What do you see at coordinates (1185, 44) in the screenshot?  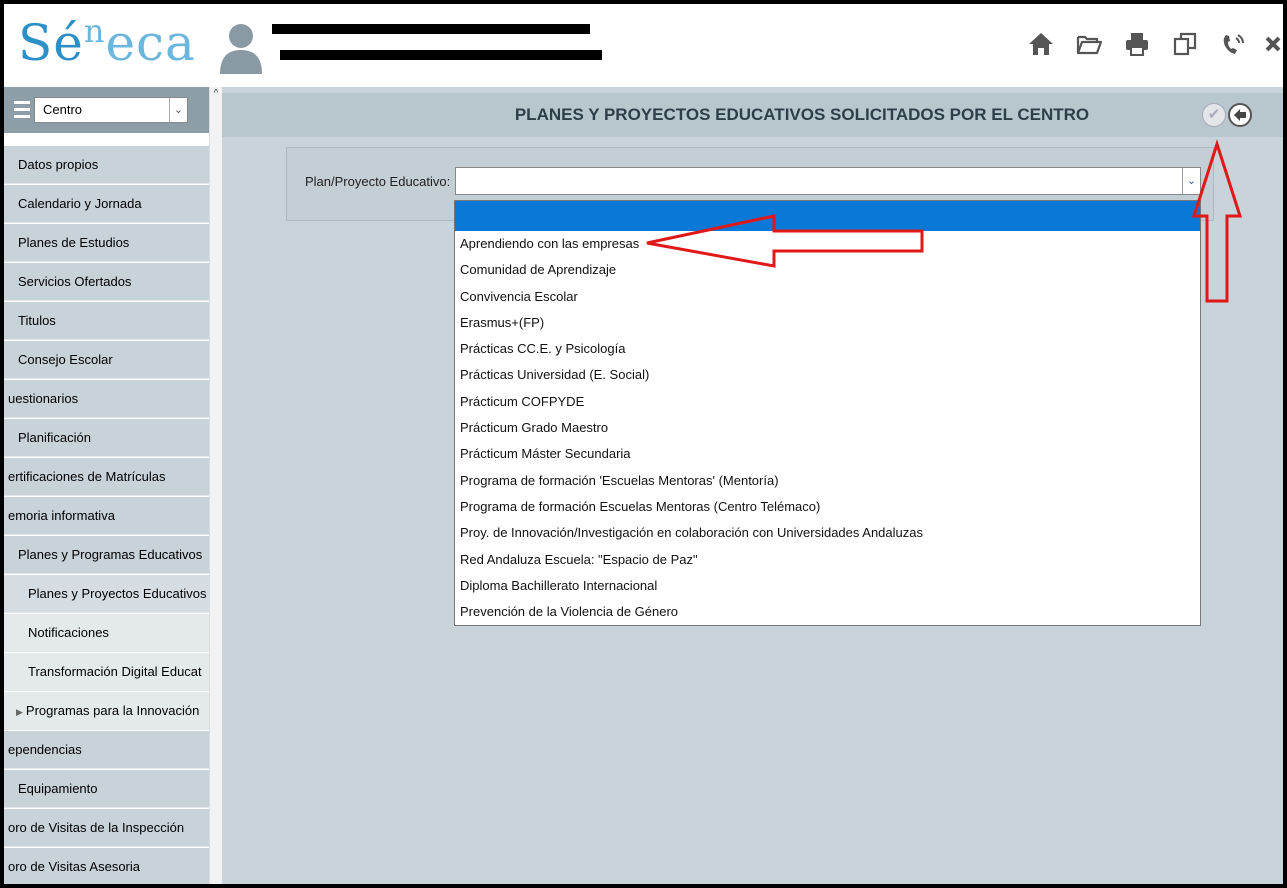 I see `copy-icon` at bounding box center [1185, 44].